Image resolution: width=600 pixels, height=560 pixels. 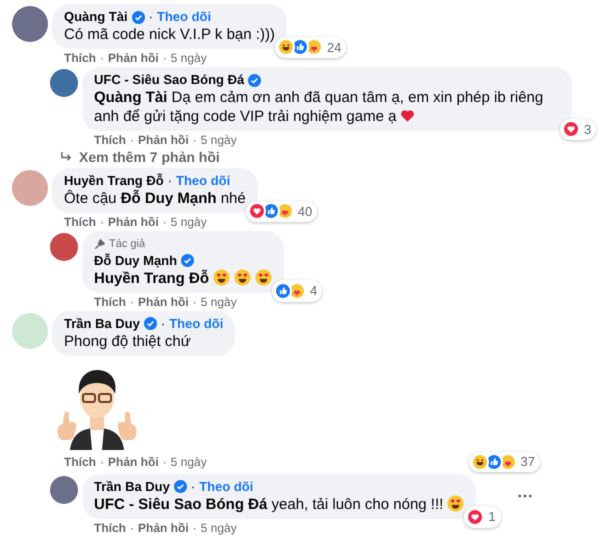 What do you see at coordinates (319, 107) in the screenshot?
I see `comment-text: Quàng Tài Dạ em cảm ơn anh đã quan tâm ạ, em xin phép ib riêng anh để gửi tặng code VIP trải nghiệm game ạ` at bounding box center [319, 107].